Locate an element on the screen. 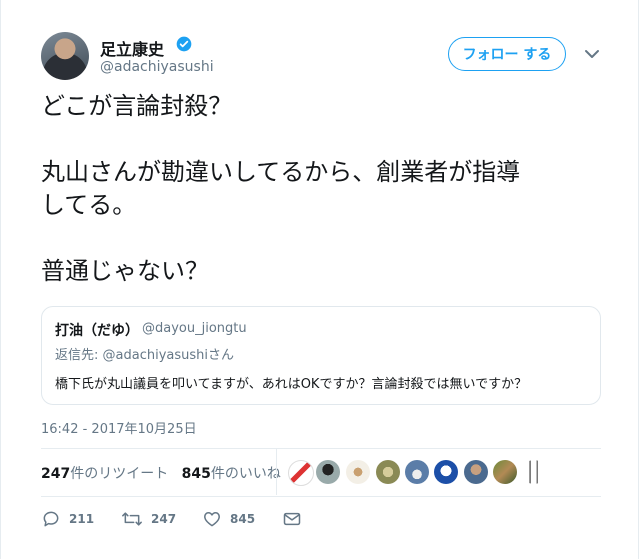 This screenshot has height=559, width=639. quoted-reply-to: 返信先: @adachiyasushiさん is located at coordinates (144, 355).